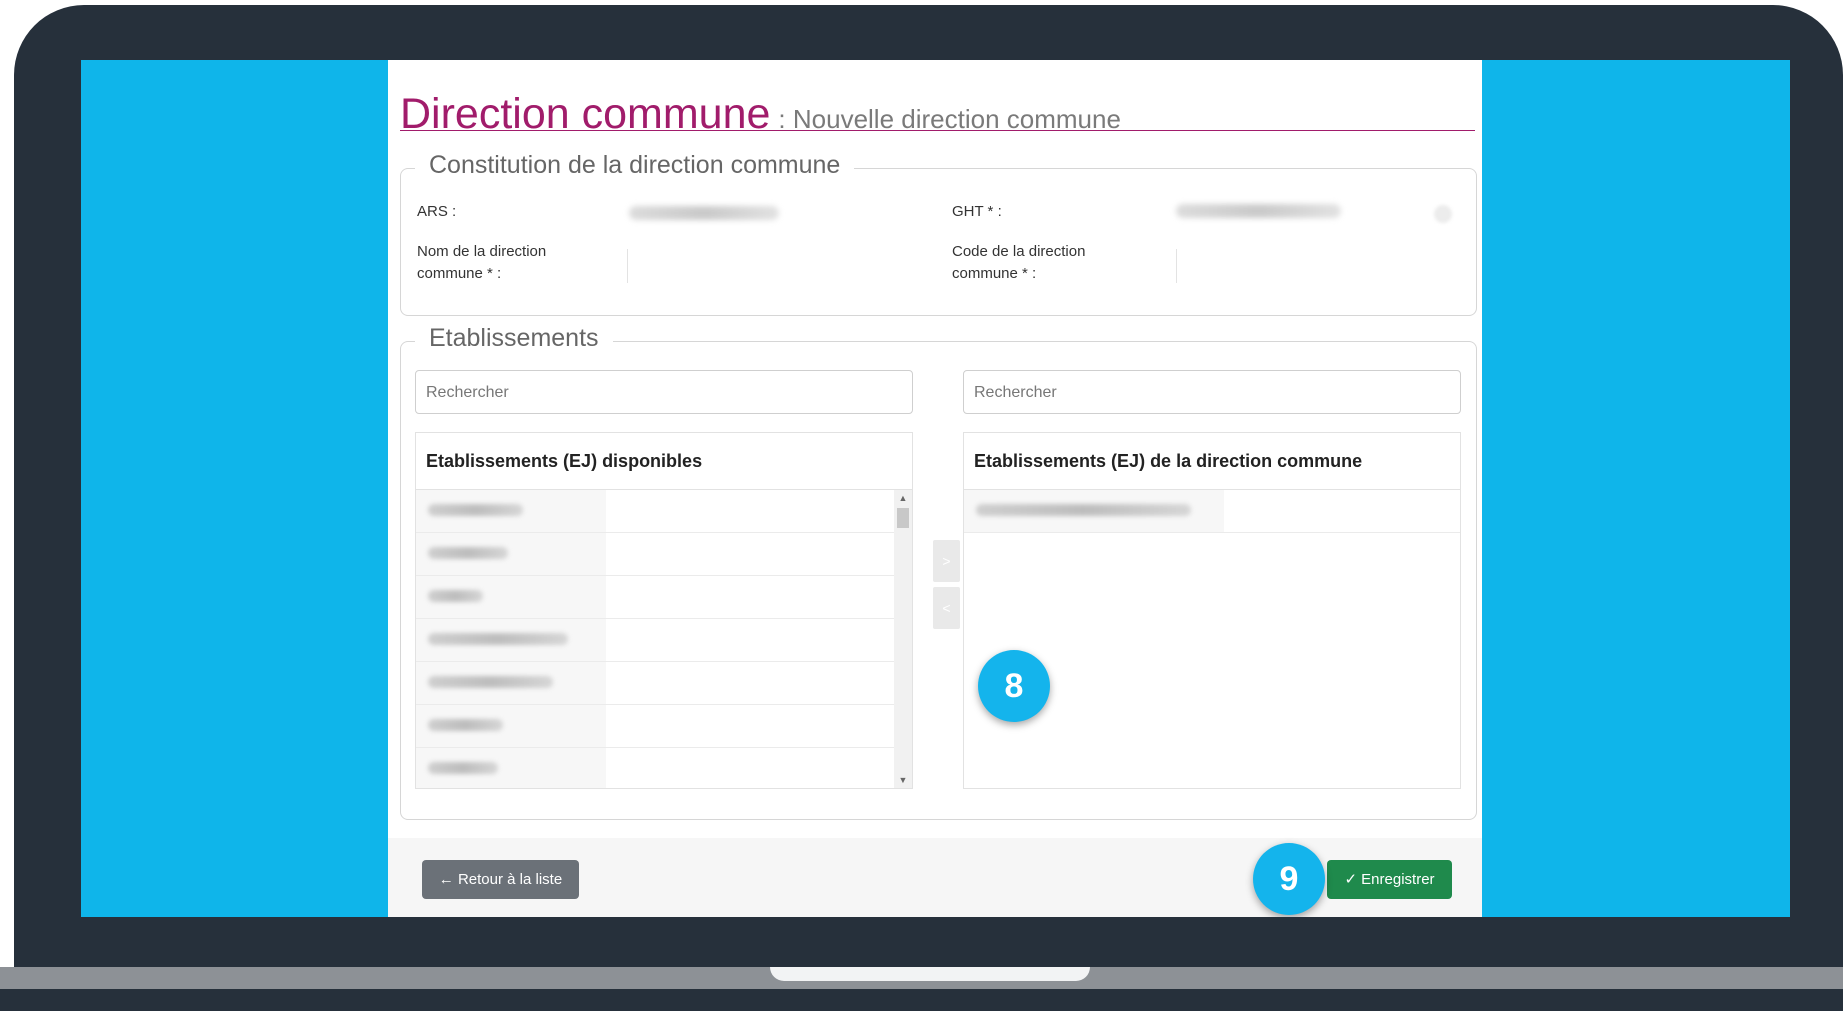 The image size is (1843, 1011). What do you see at coordinates (1176, 266) in the screenshot?
I see `code-input` at bounding box center [1176, 266].